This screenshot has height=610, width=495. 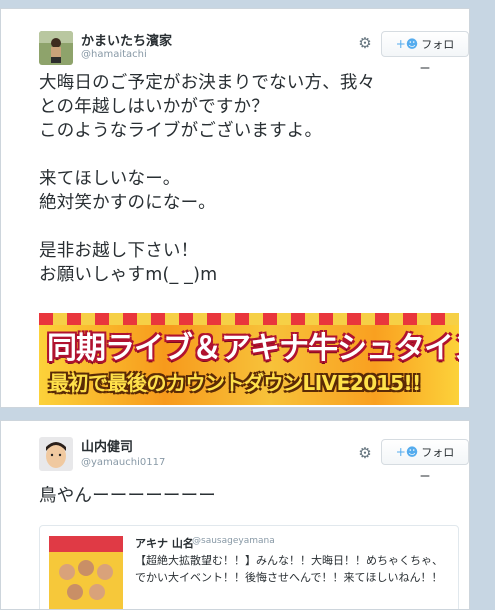 I want to click on banner-subtitle: 最初で最後のカウントダウンLIVE2015!!, so click(x=235, y=383).